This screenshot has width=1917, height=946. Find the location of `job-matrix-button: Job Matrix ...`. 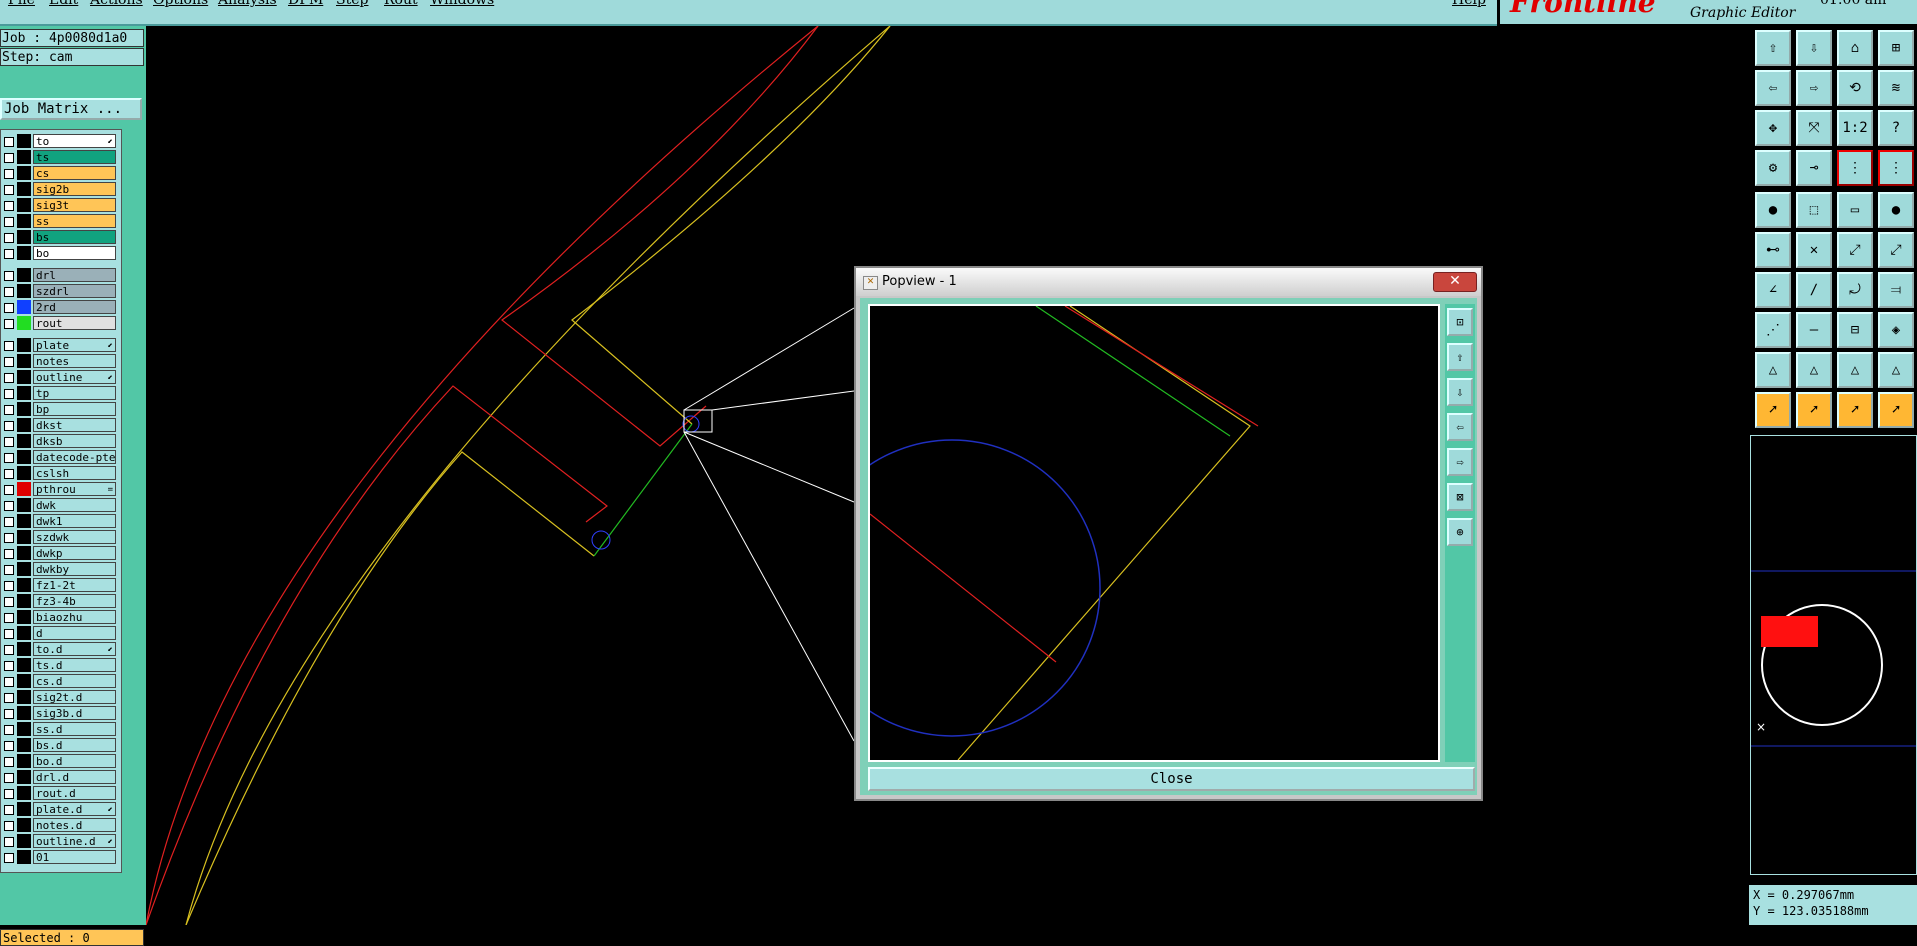

job-matrix-button: Job Matrix ... is located at coordinates (71, 109).